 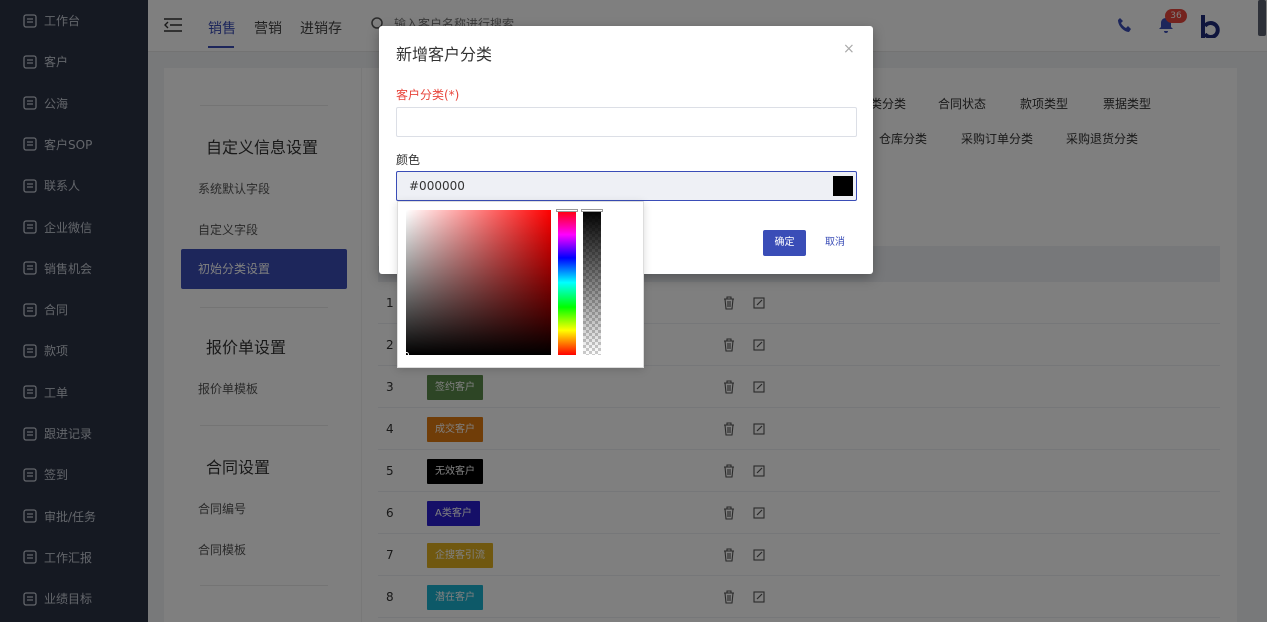 I want to click on color-swatch, so click(x=843, y=186).